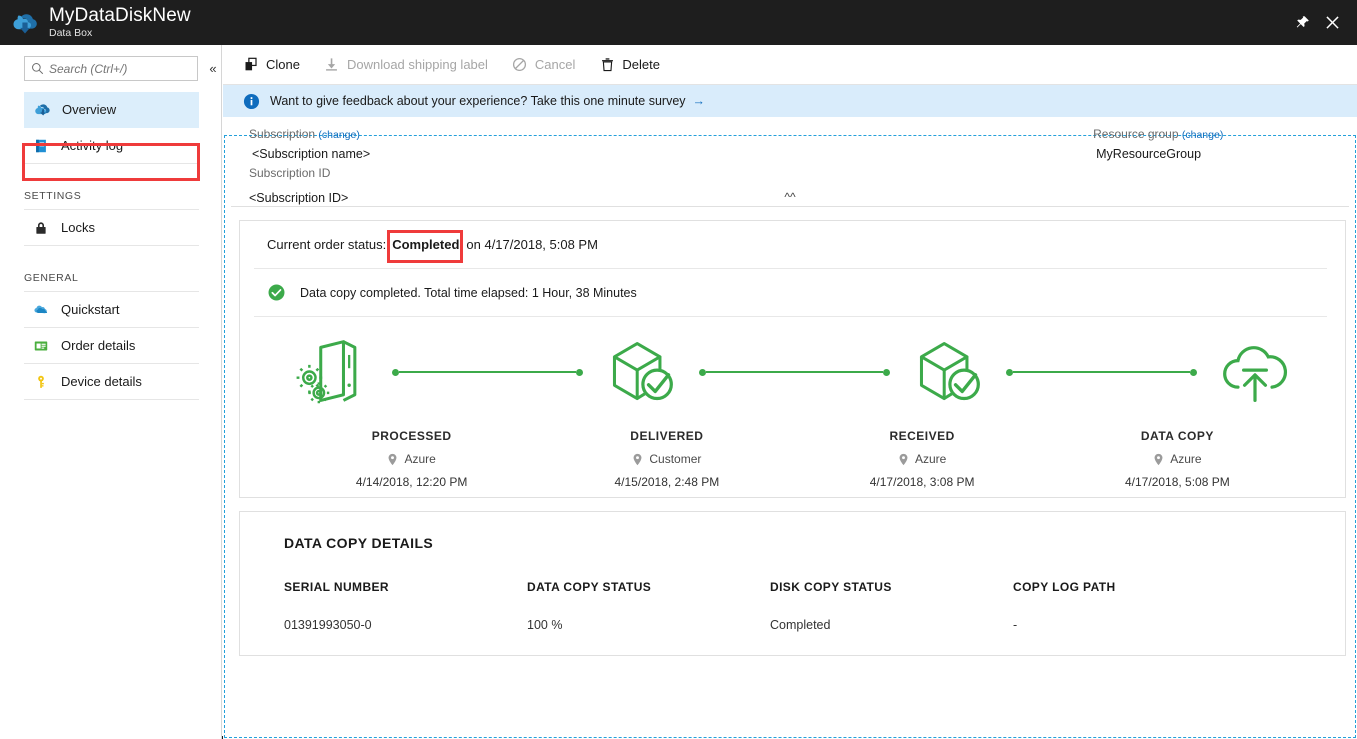 The image size is (1357, 739). I want to click on cancel-button: Cancel, so click(543, 65).